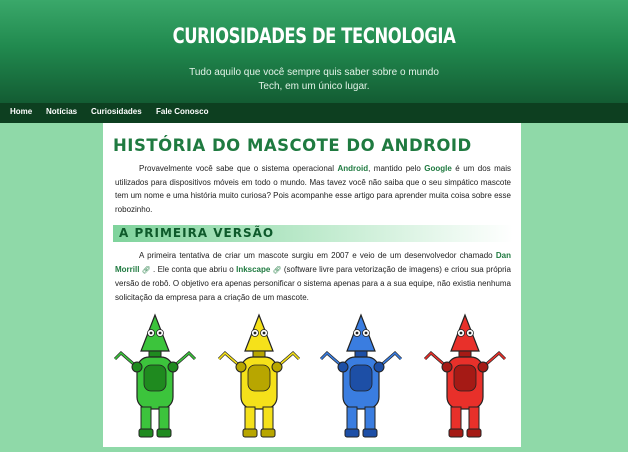 Image resolution: width=628 pixels, height=452 pixels. I want to click on nav-item-home: Home, so click(21, 111).